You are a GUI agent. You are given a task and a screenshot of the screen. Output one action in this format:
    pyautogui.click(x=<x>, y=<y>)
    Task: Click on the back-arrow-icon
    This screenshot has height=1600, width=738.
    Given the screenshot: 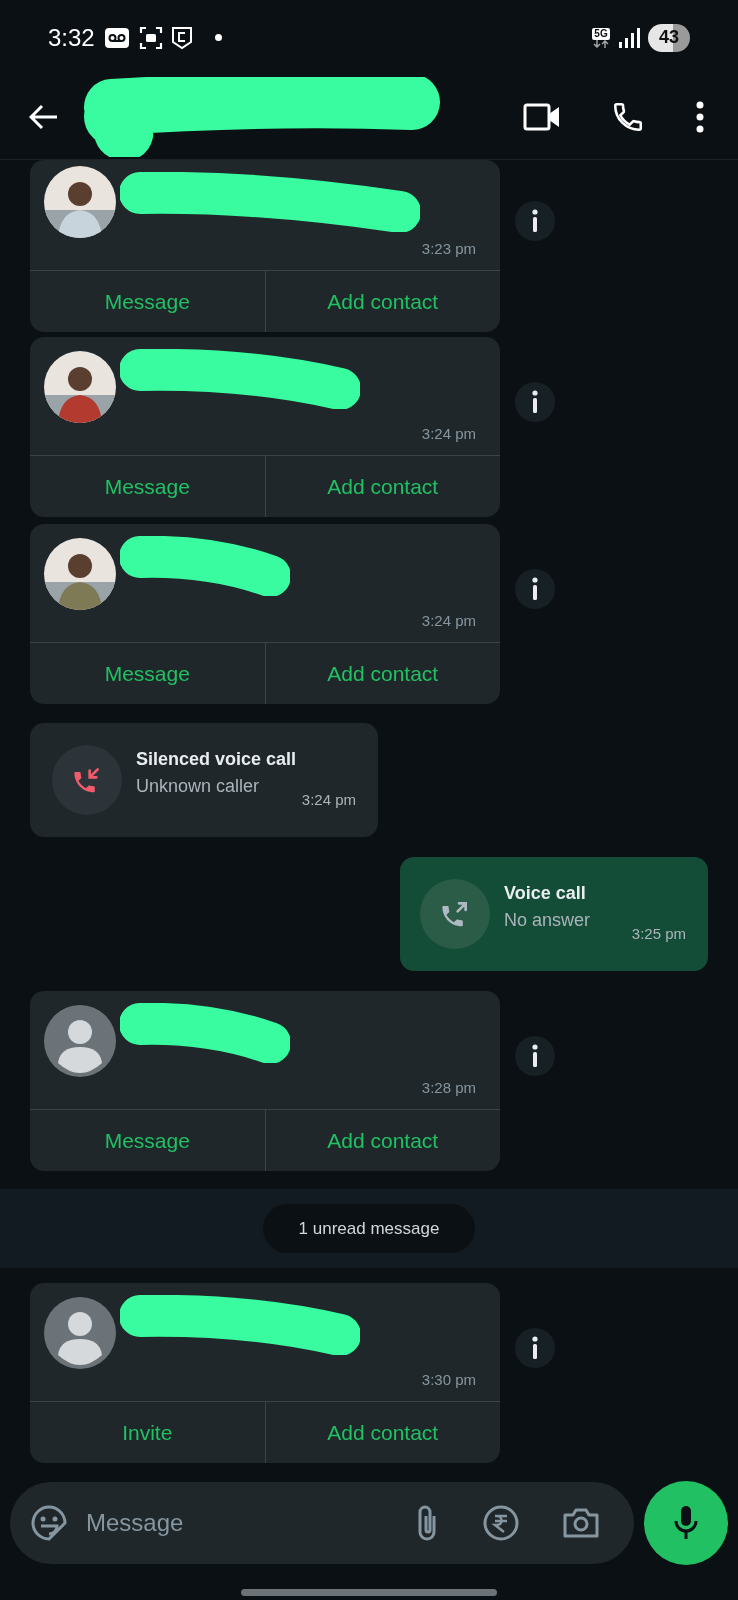 What is the action you would take?
    pyautogui.click(x=44, y=117)
    